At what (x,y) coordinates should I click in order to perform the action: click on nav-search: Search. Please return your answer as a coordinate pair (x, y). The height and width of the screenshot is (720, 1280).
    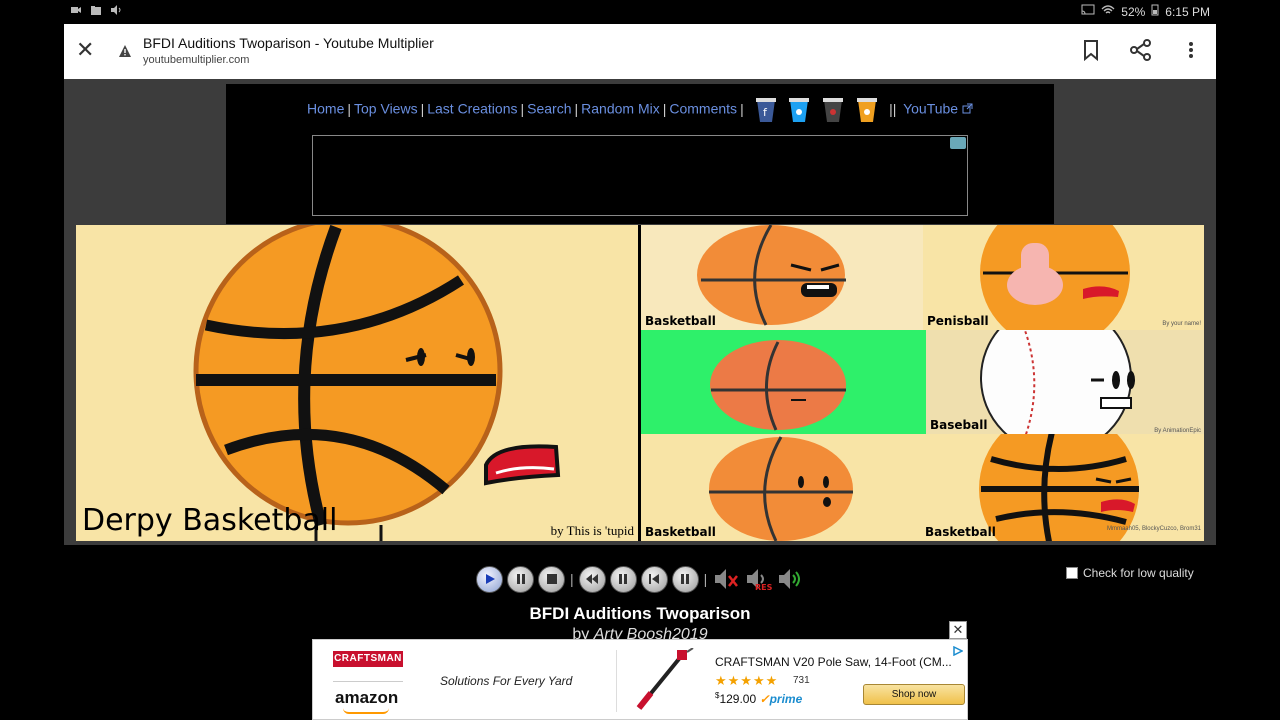
    Looking at the image, I should click on (549, 109).